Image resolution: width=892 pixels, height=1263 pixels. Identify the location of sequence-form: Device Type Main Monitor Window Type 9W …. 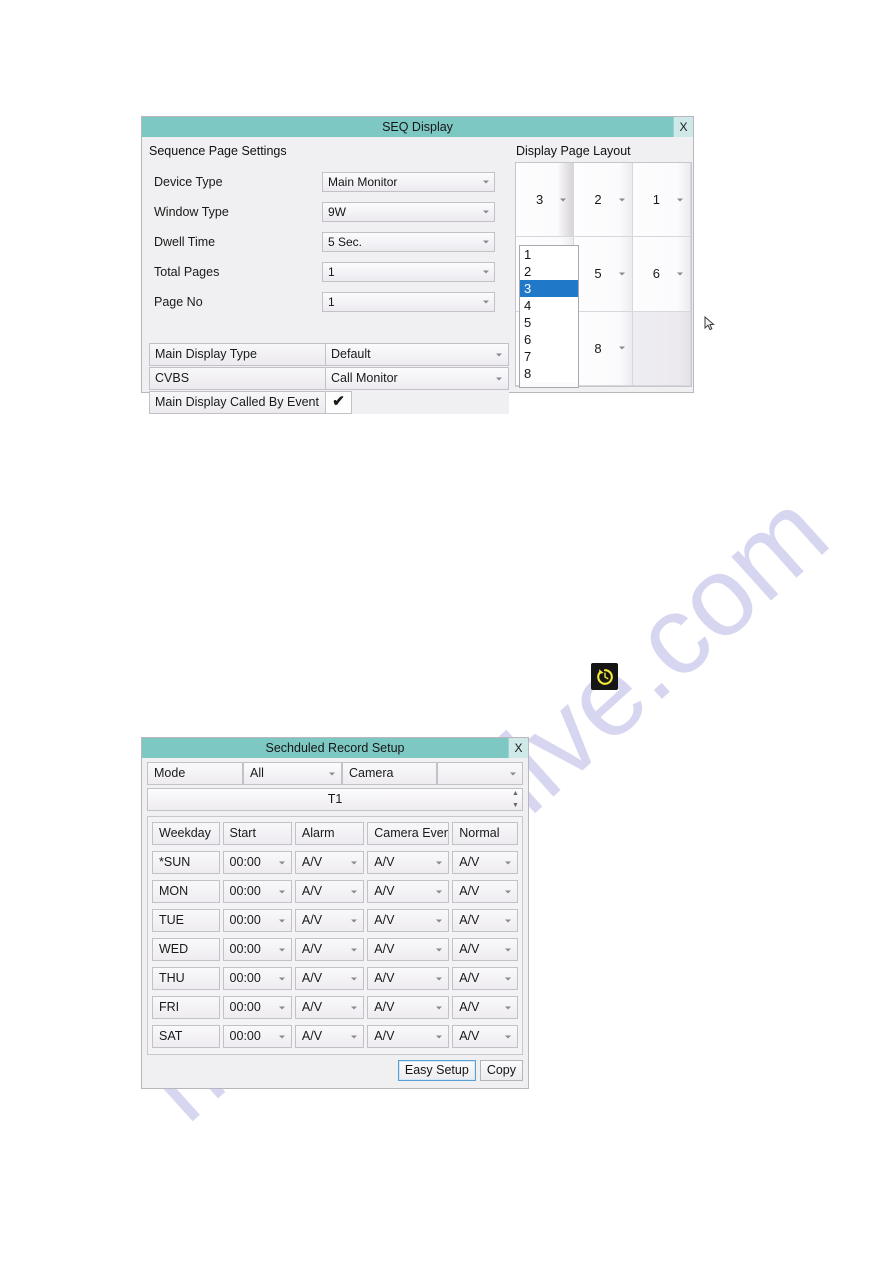
(327, 242).